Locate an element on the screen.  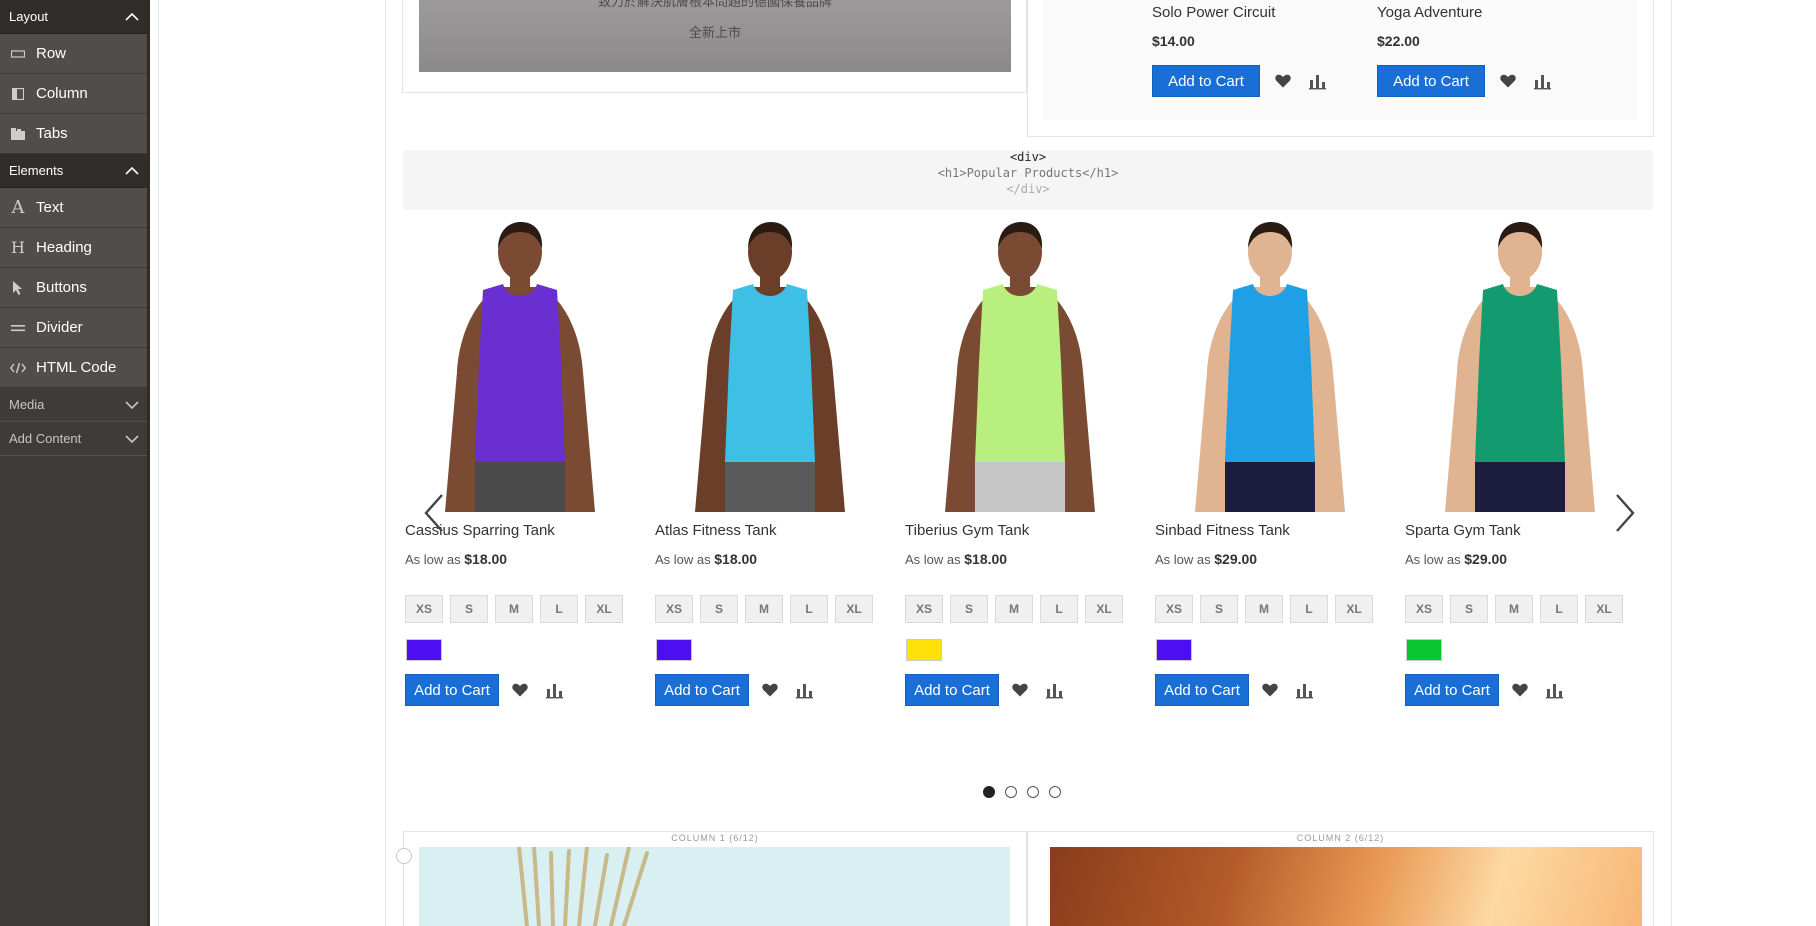
sidebar-item-tabs: Tabs is located at coordinates (75, 134).